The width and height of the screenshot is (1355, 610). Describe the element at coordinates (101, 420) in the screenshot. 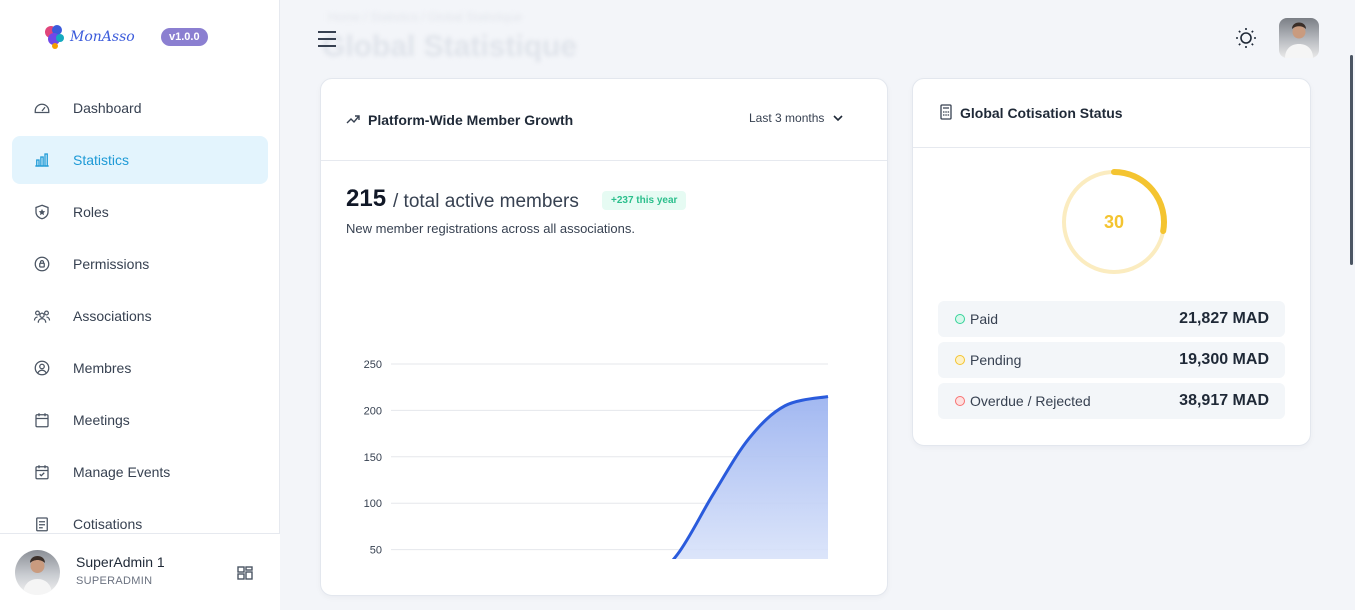

I see `sidebar-item-label: Meetings` at that location.